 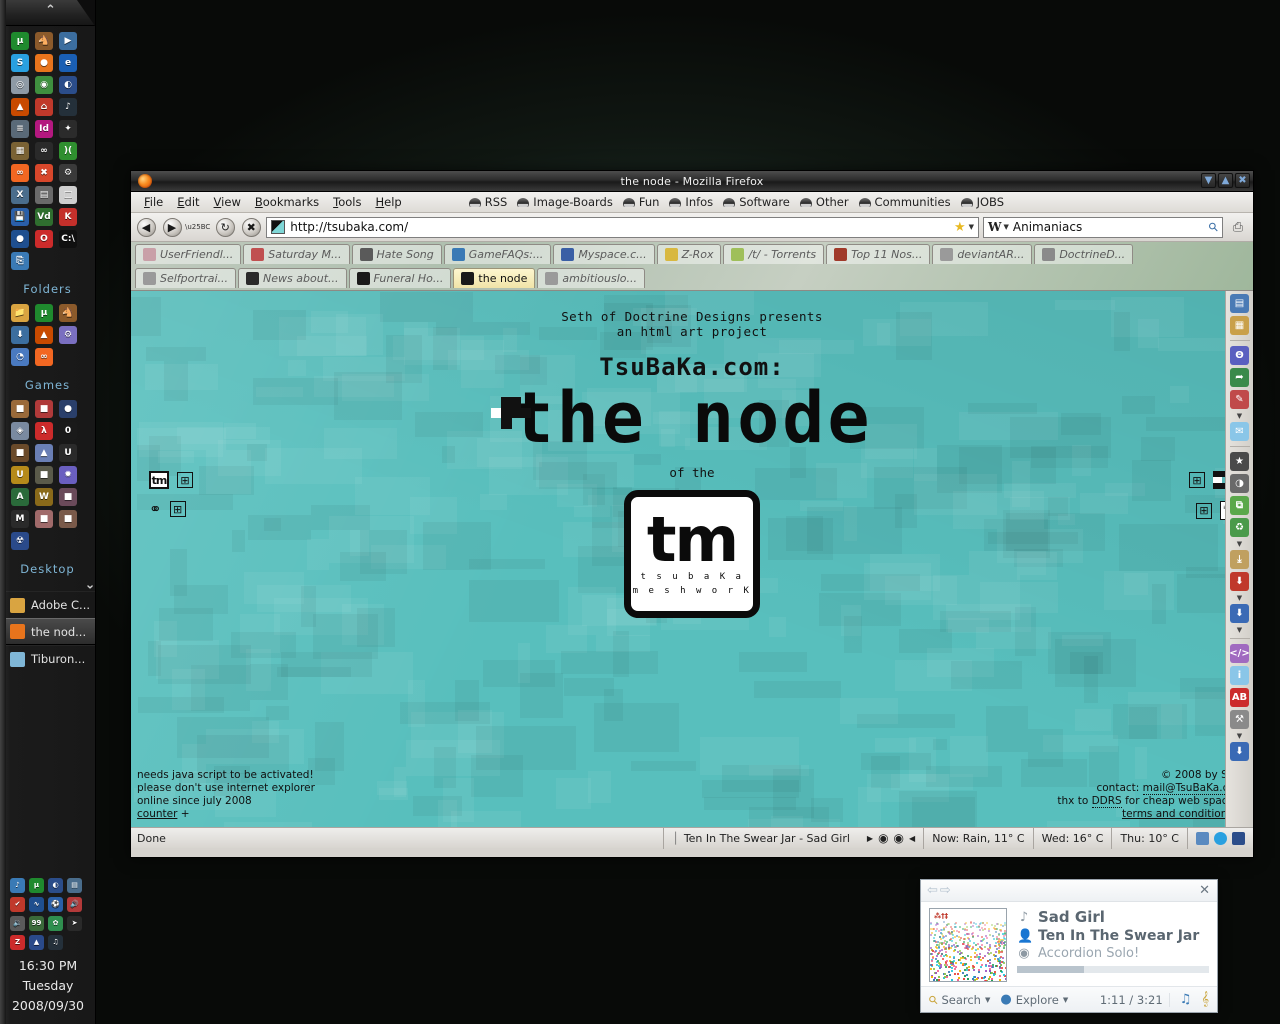 What do you see at coordinates (1005, 227) in the screenshot?
I see `search-engine-dropdown-icon: ▼` at bounding box center [1005, 227].